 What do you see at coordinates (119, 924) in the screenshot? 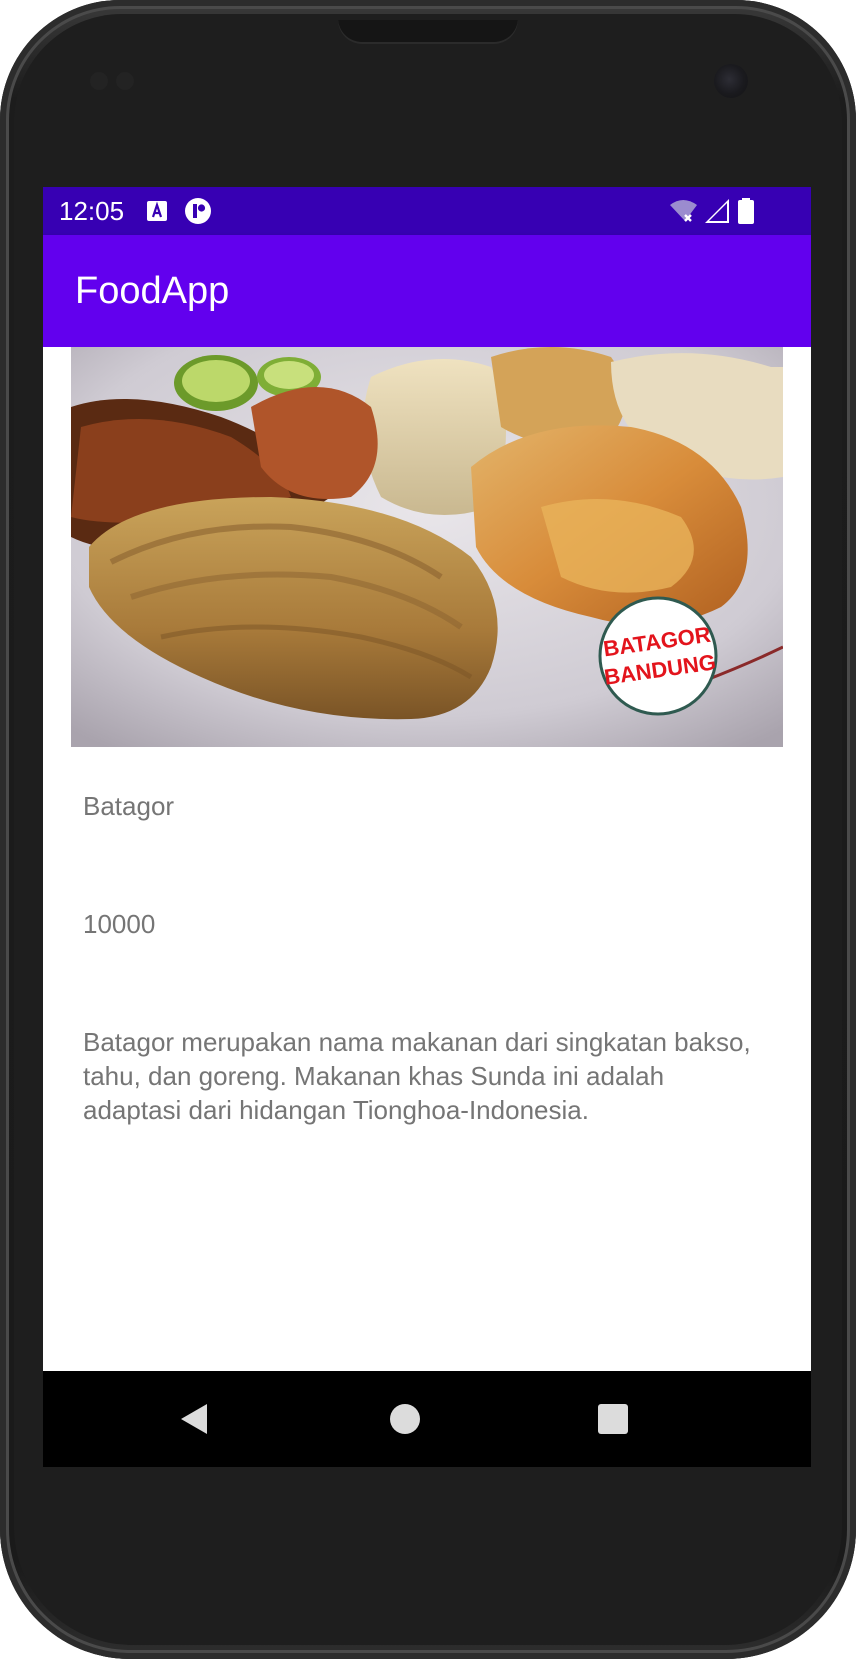
I see `food-price: 10000` at bounding box center [119, 924].